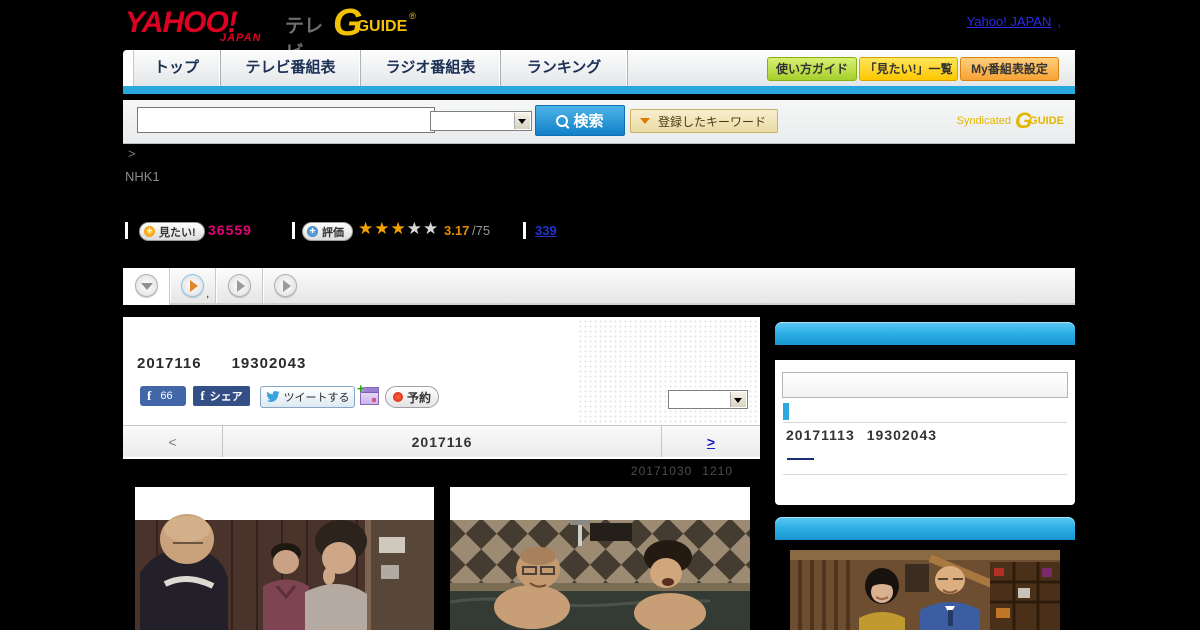 The width and height of the screenshot is (1200, 630). I want to click on my-listings-settings-button: My番組表設定, so click(1009, 69).